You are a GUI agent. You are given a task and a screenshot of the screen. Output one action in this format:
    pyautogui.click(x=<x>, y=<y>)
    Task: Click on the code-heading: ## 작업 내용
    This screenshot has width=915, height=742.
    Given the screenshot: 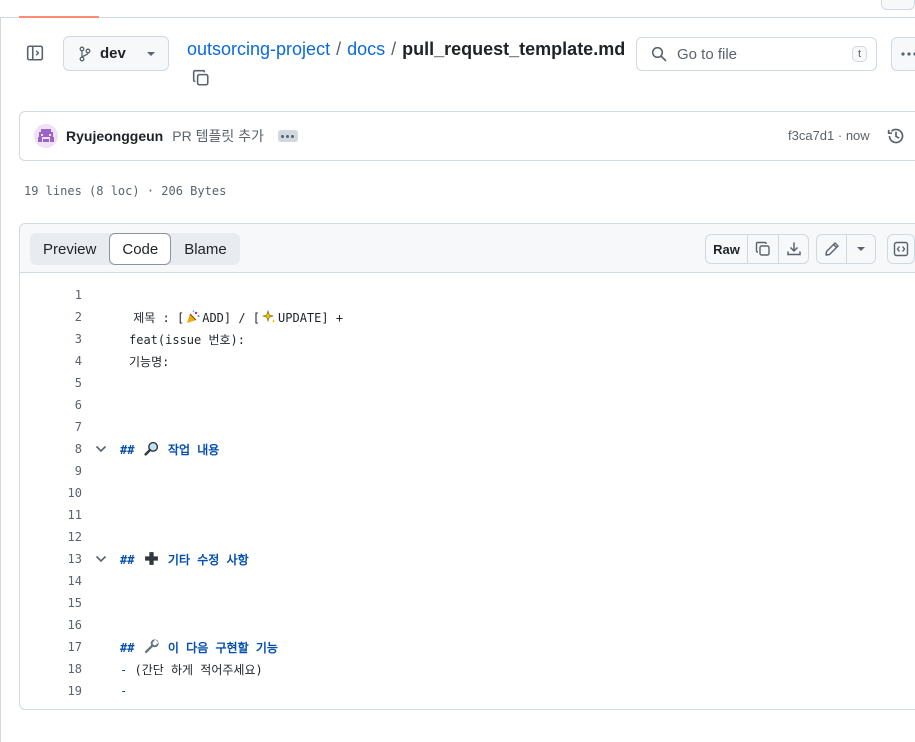 What is the action you would take?
    pyautogui.click(x=169, y=449)
    